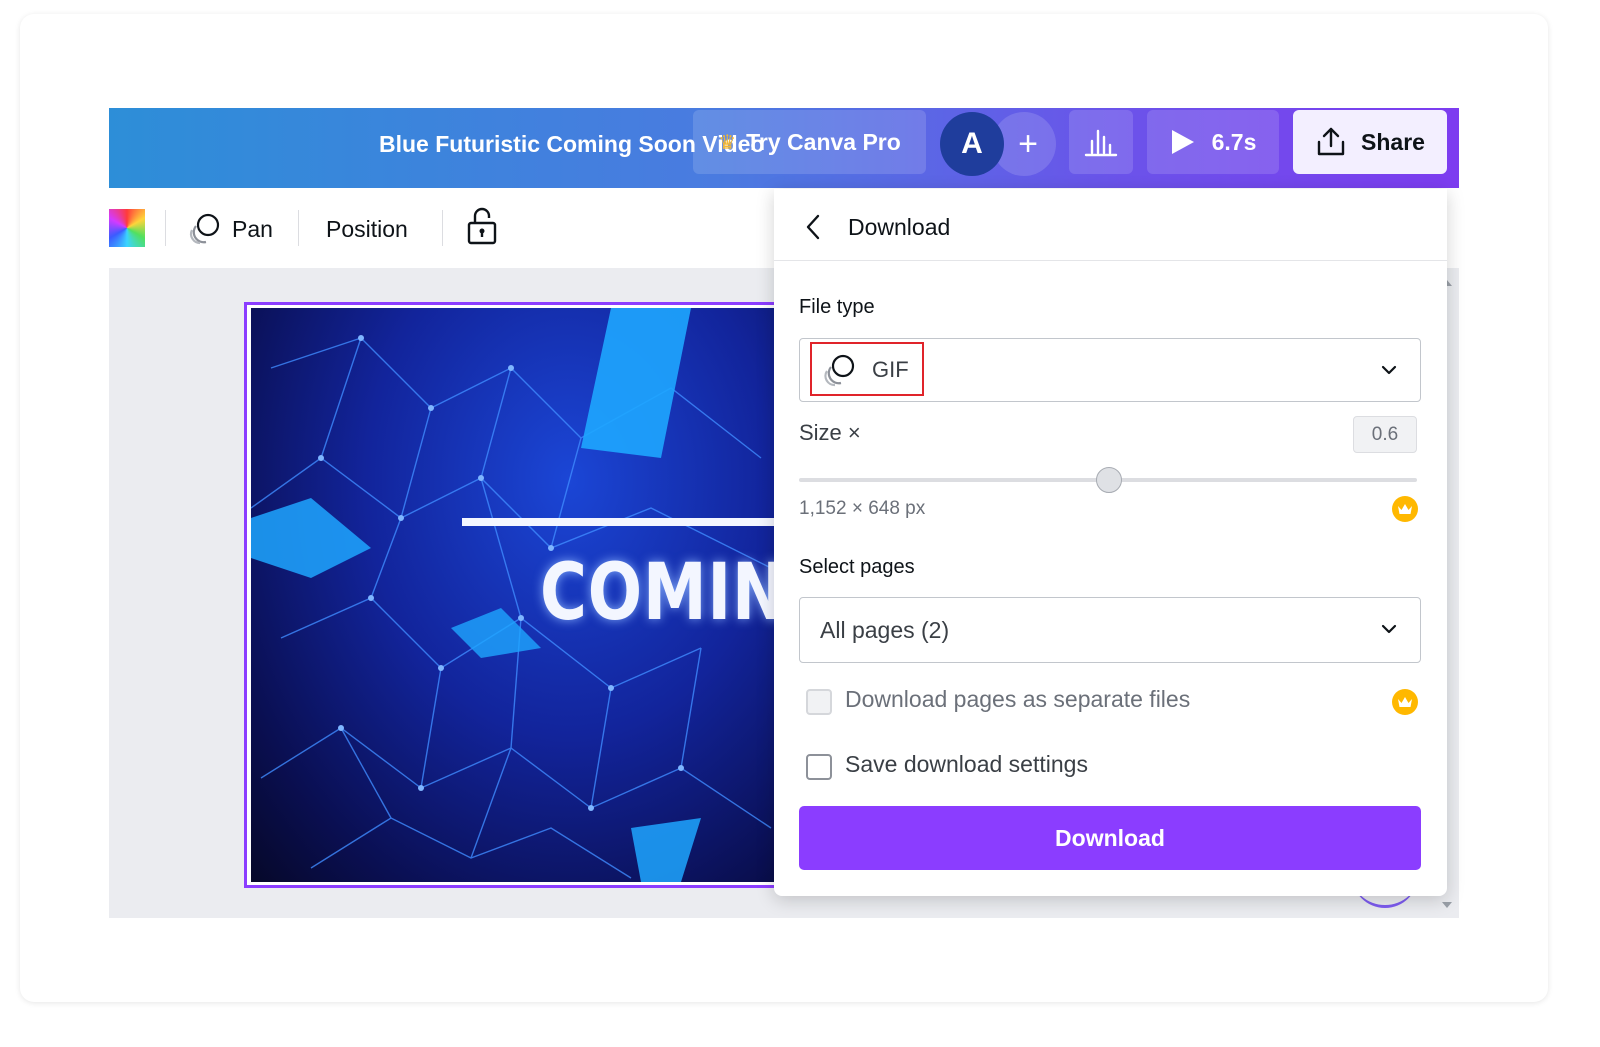 The image size is (1600, 1047). What do you see at coordinates (862, 508) in the screenshot?
I see `output-dimensions: 1,152 × 648 px` at bounding box center [862, 508].